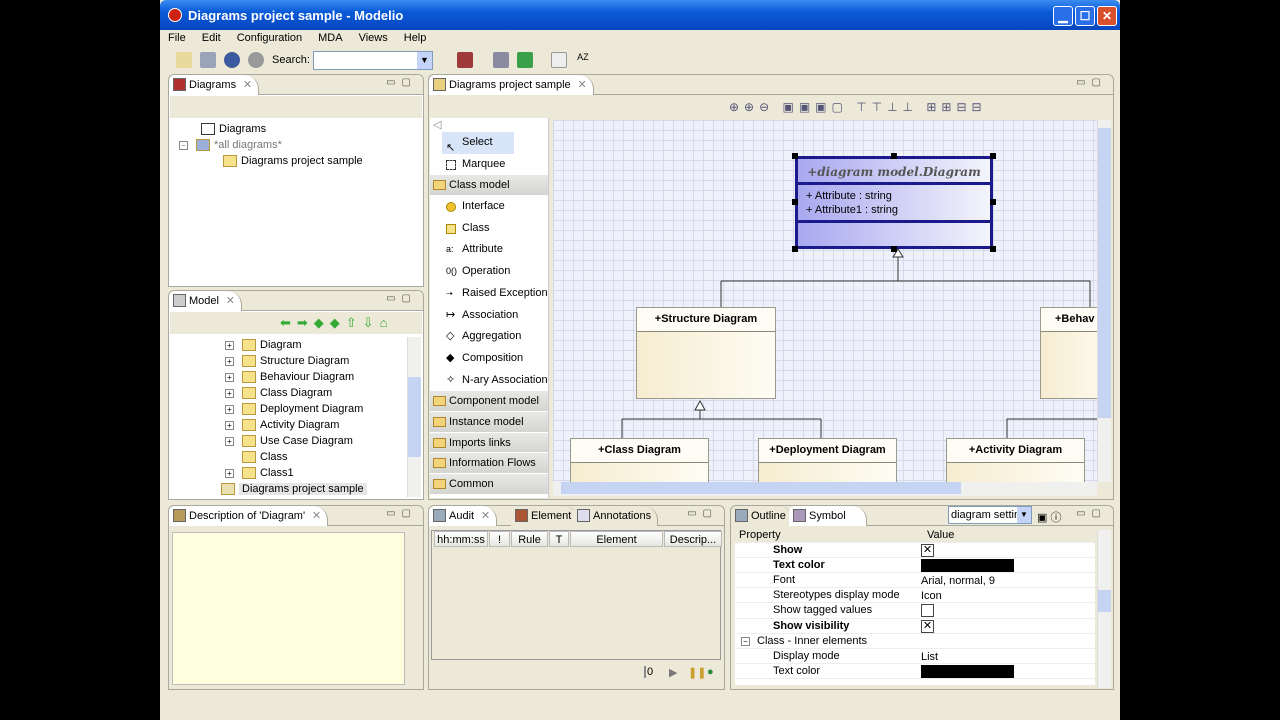 The height and width of the screenshot is (720, 1280). What do you see at coordinates (249, 516) in the screenshot?
I see `tab-description: Description of 'Diagram' ✕` at bounding box center [249, 516].